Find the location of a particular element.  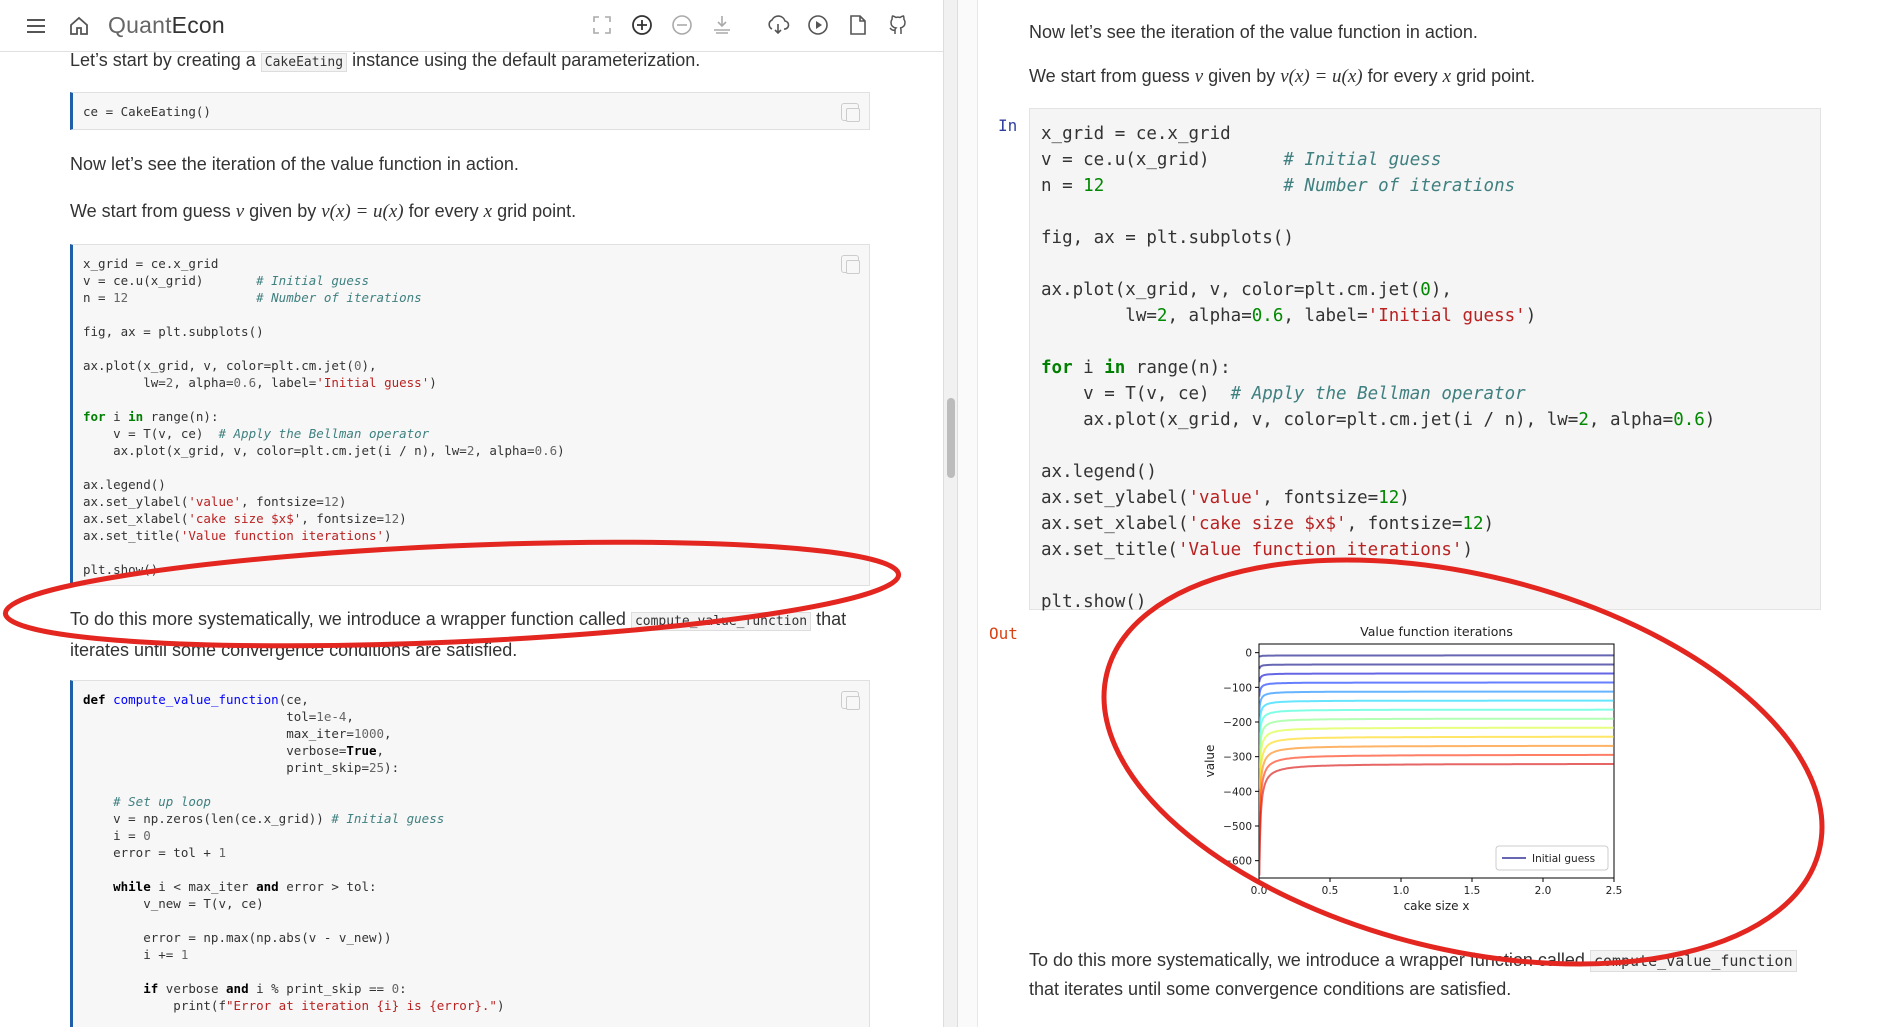

plus-icon is located at coordinates (642, 25).